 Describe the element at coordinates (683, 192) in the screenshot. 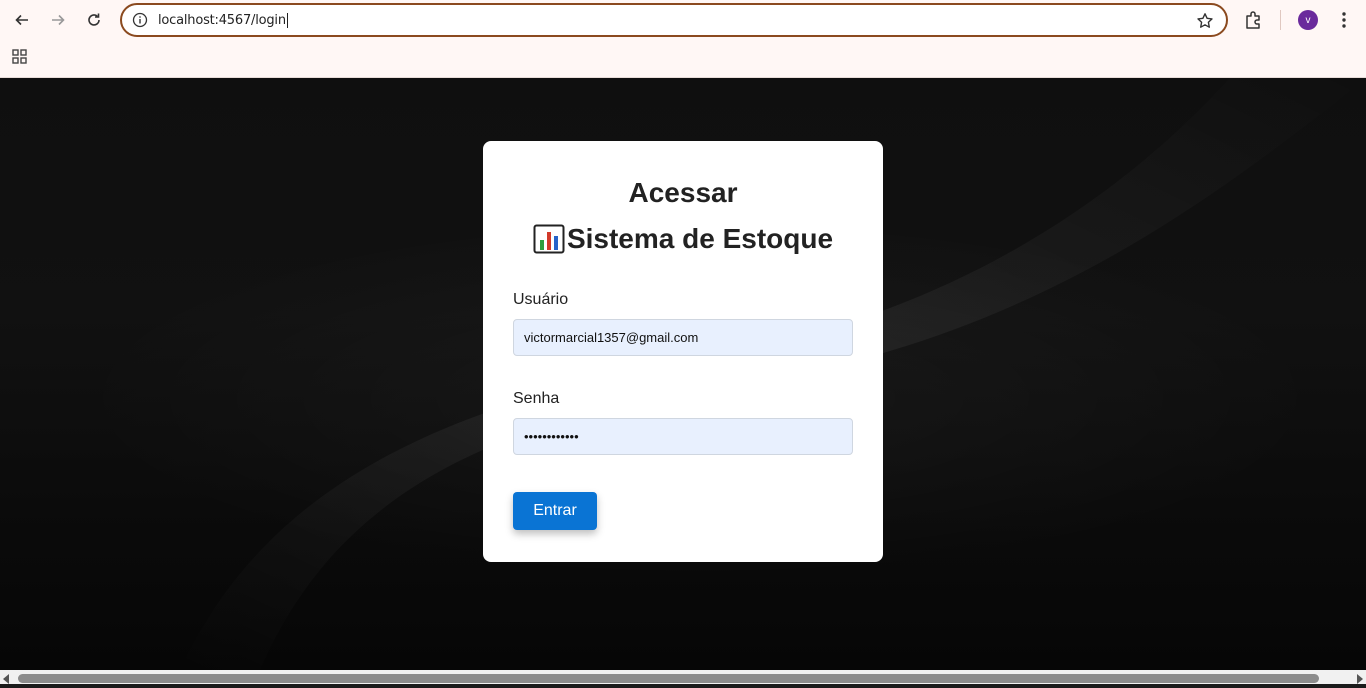

I see `login-title: Acessar` at that location.